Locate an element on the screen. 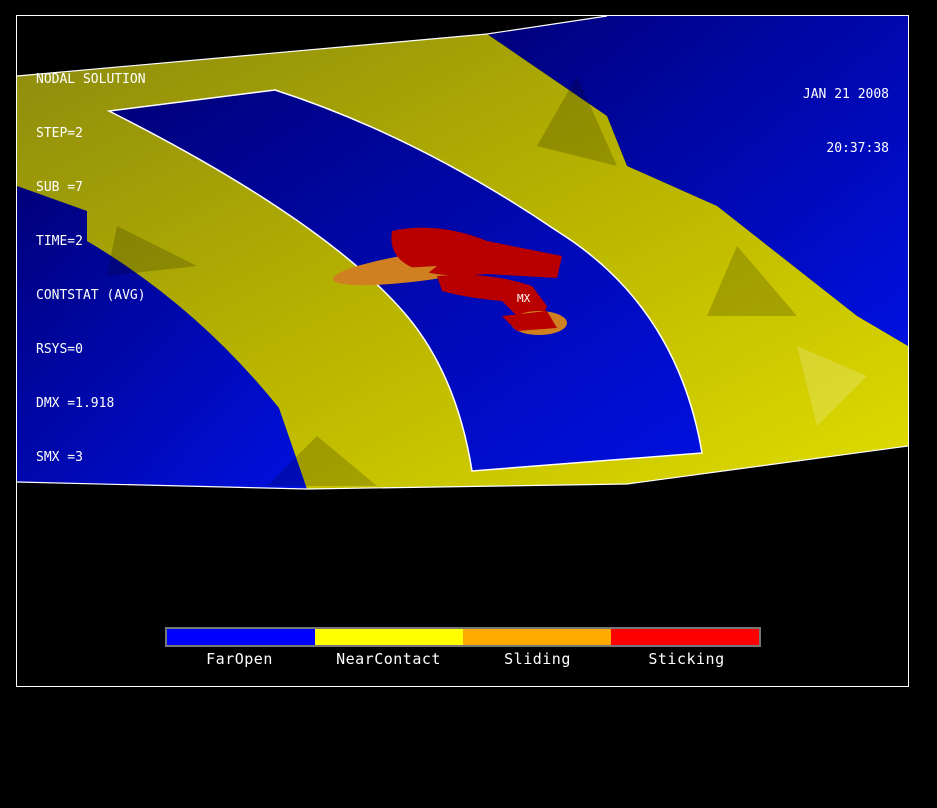 Image resolution: width=937 pixels, height=808 pixels. legend-swatch-faropen is located at coordinates (241, 637).